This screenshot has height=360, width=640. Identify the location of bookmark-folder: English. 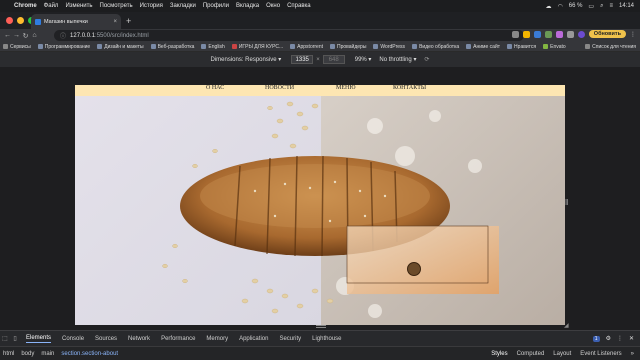
(213, 47).